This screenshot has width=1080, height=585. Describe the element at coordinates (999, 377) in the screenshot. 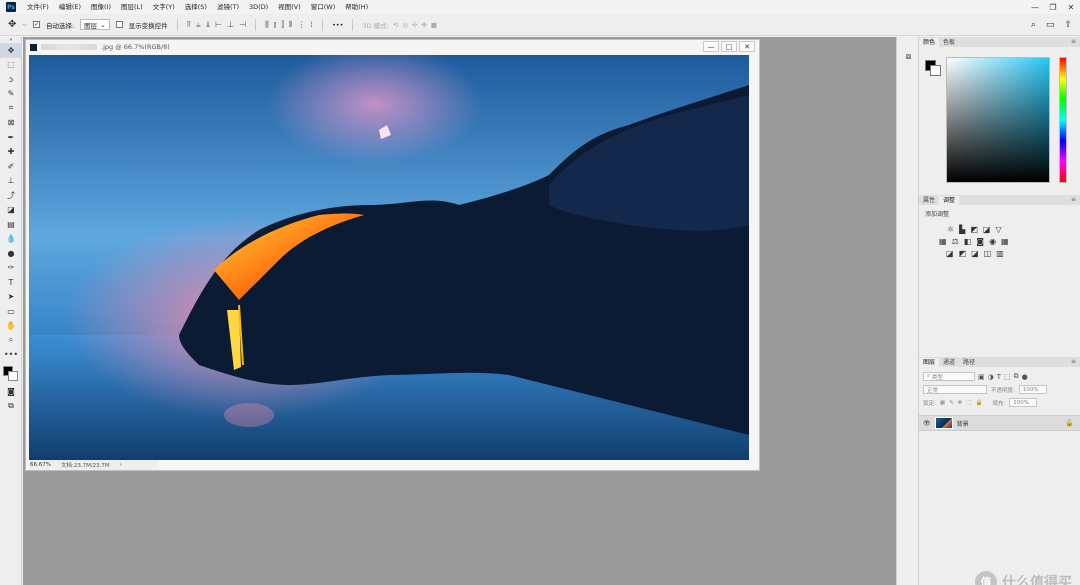

I see `filter-type-icon: T` at that location.